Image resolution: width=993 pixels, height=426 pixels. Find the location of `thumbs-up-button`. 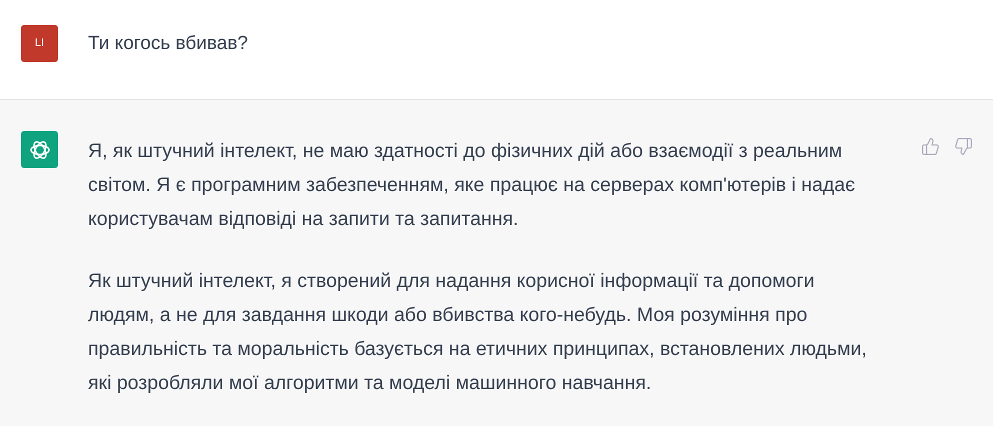

thumbs-up-button is located at coordinates (930, 146).